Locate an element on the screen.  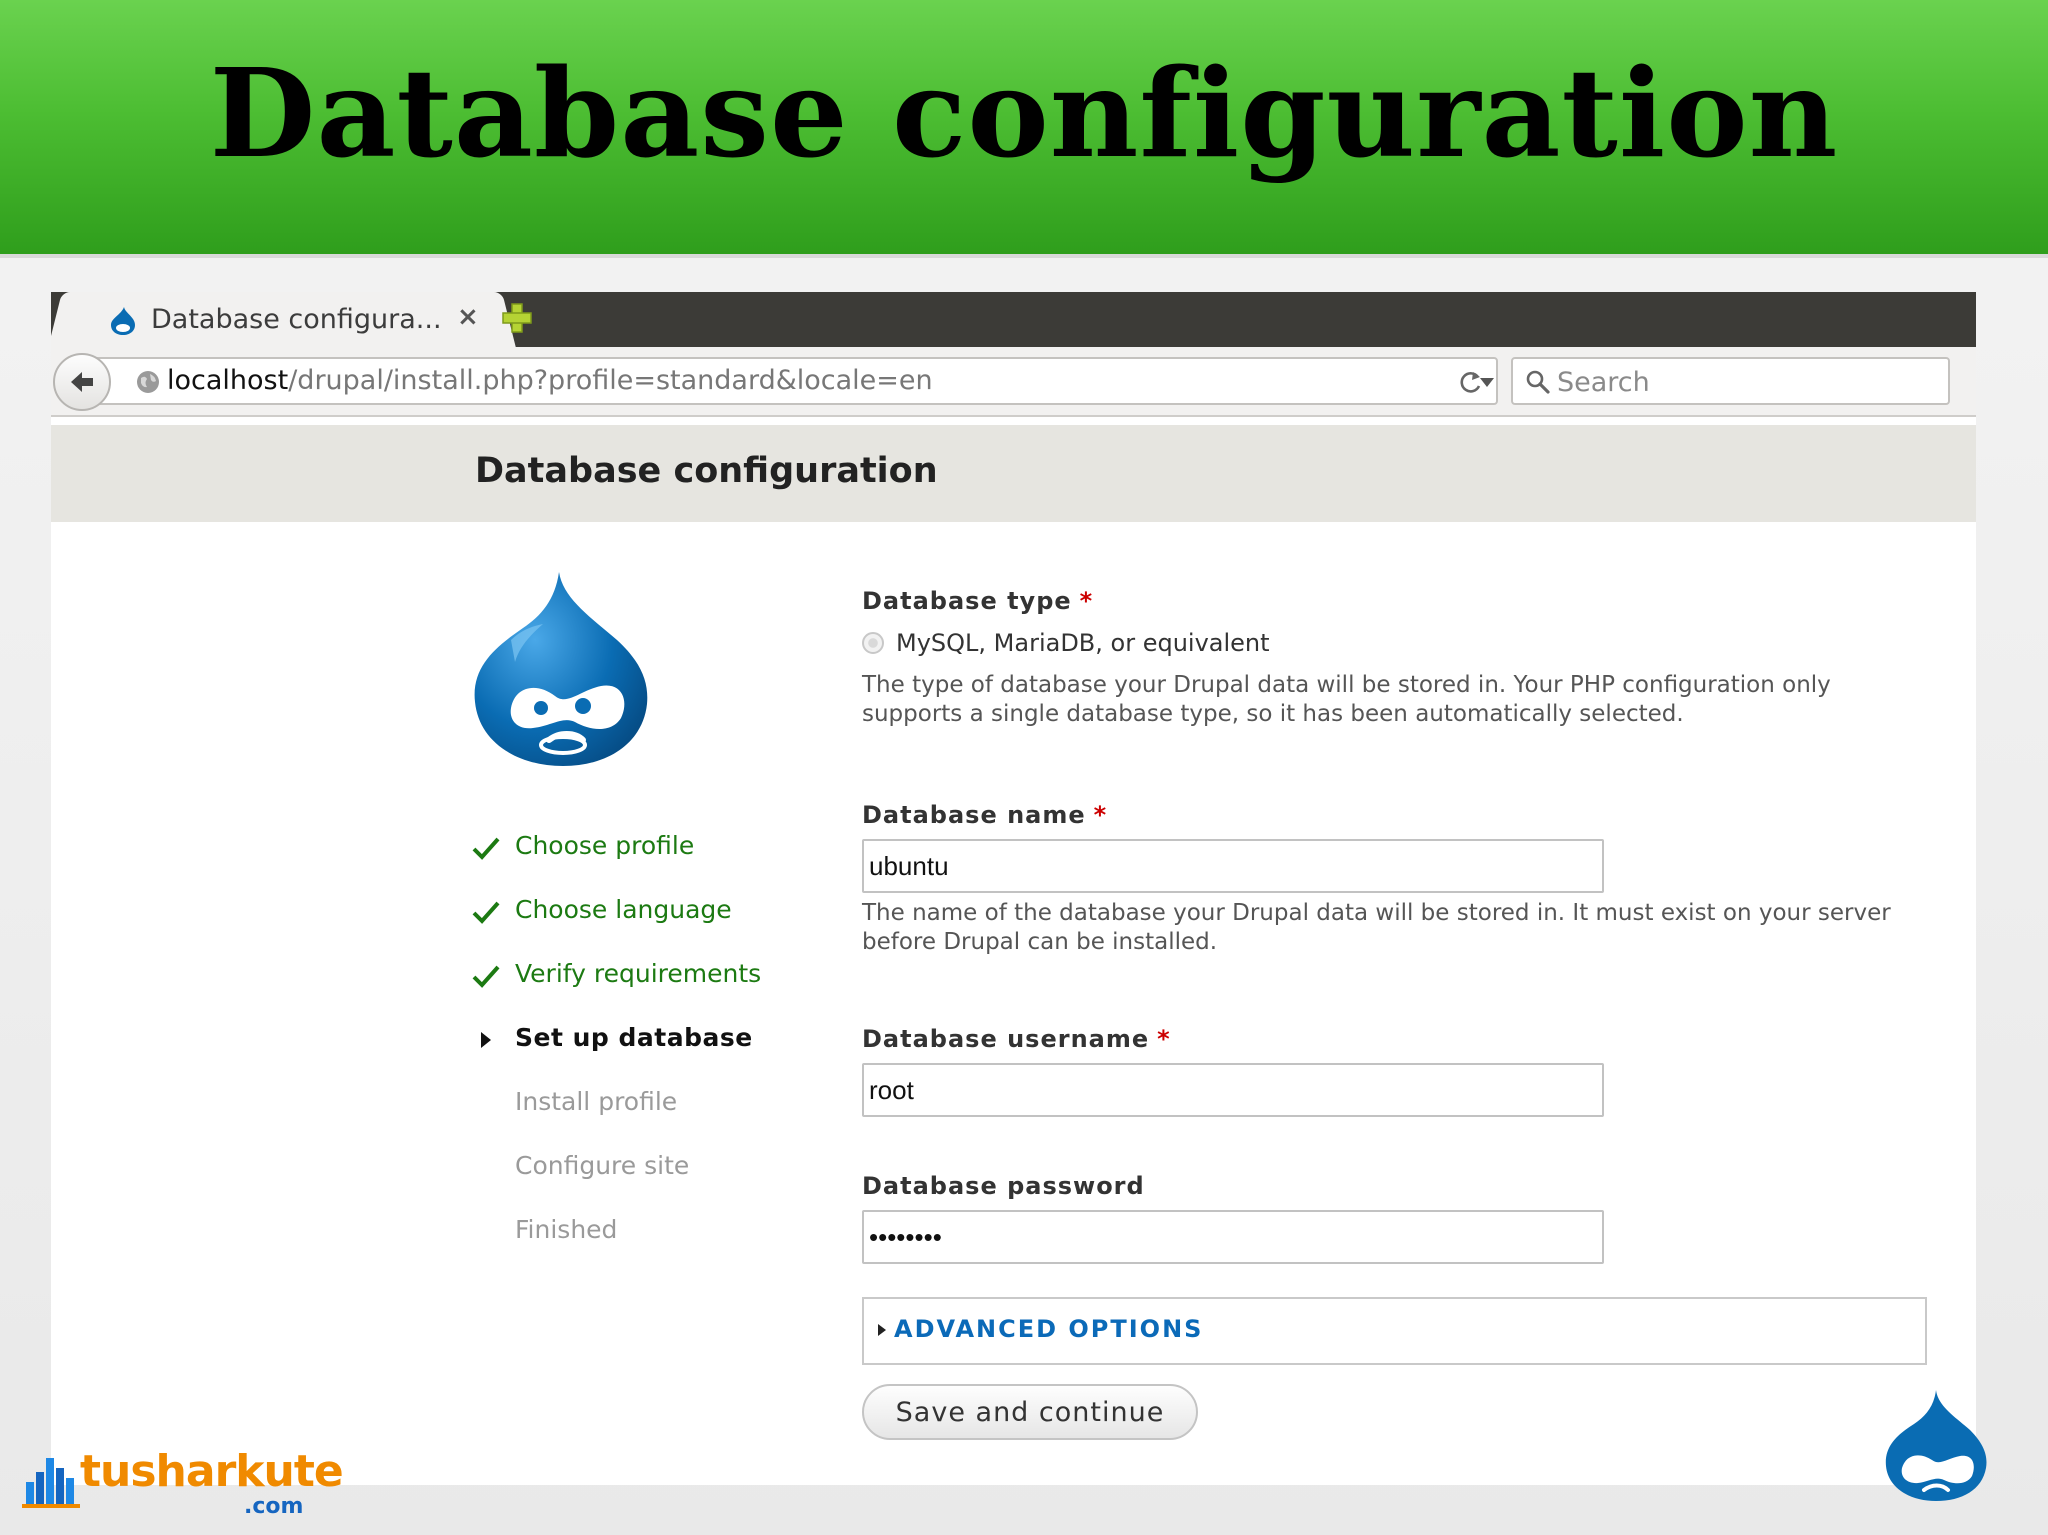
brand-suffix: .com is located at coordinates (274, 1506).